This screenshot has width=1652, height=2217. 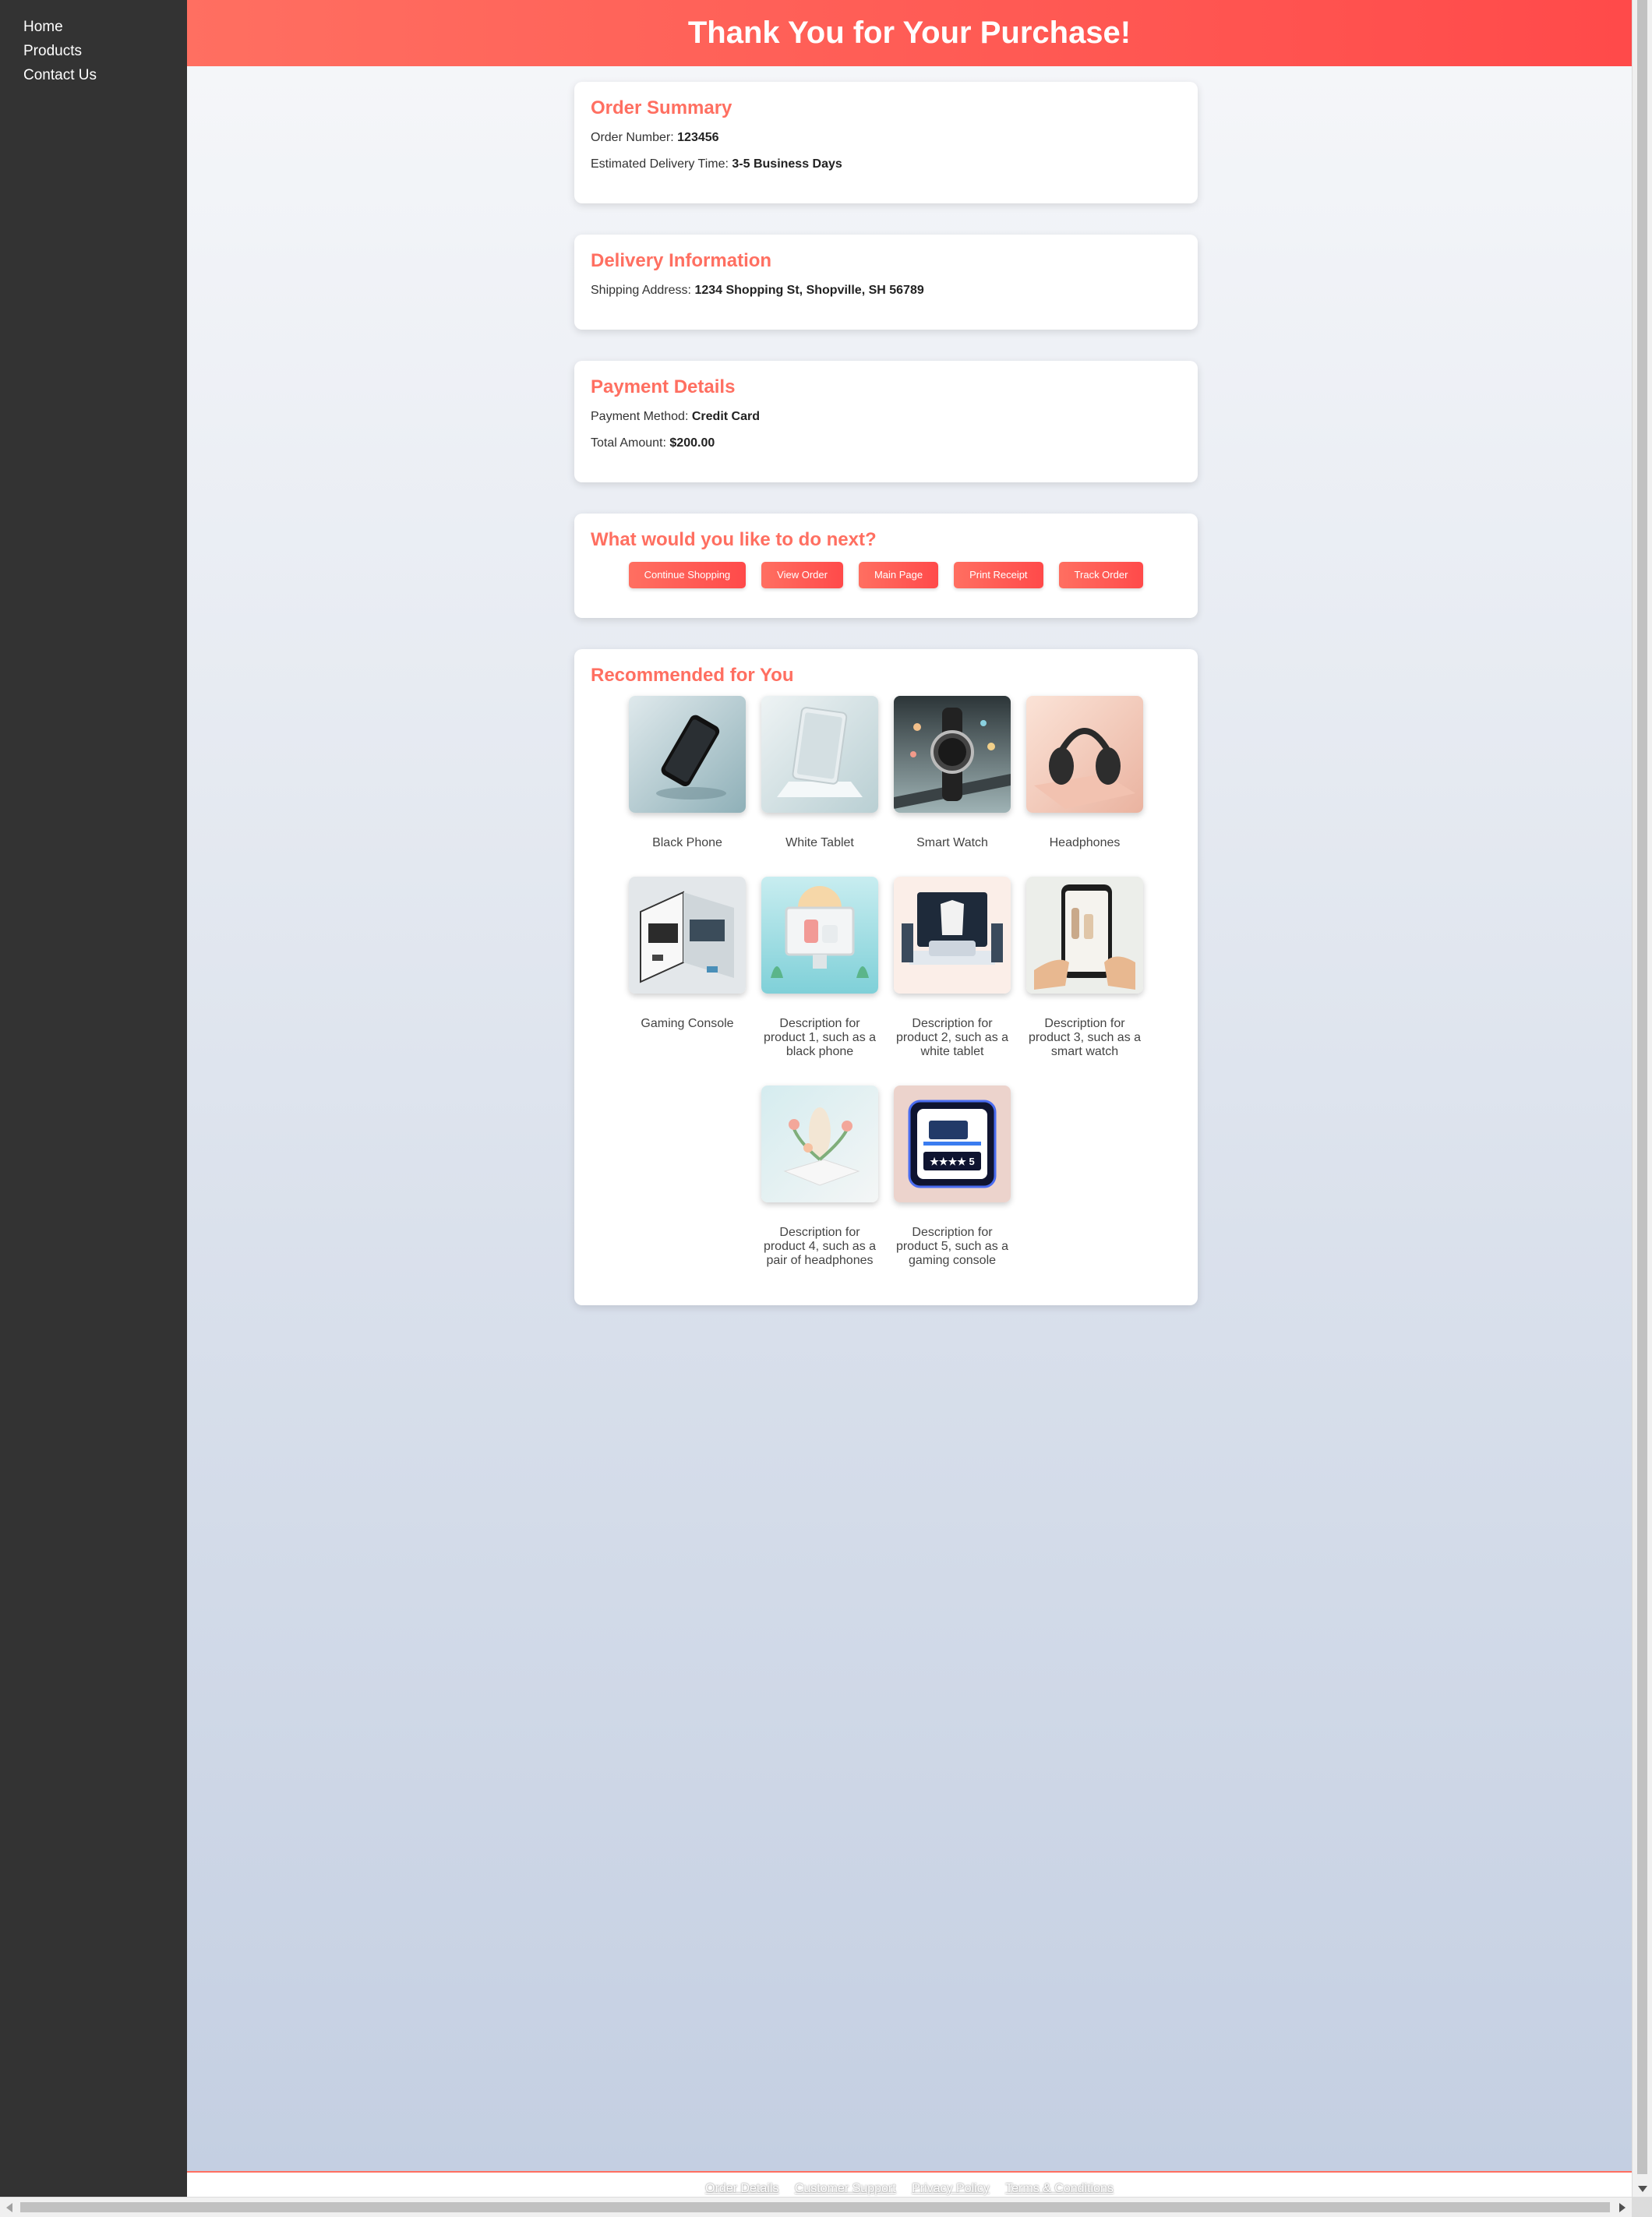 What do you see at coordinates (660, 164) in the screenshot?
I see `delivery-time-label: Estimated Delivery Time:` at bounding box center [660, 164].